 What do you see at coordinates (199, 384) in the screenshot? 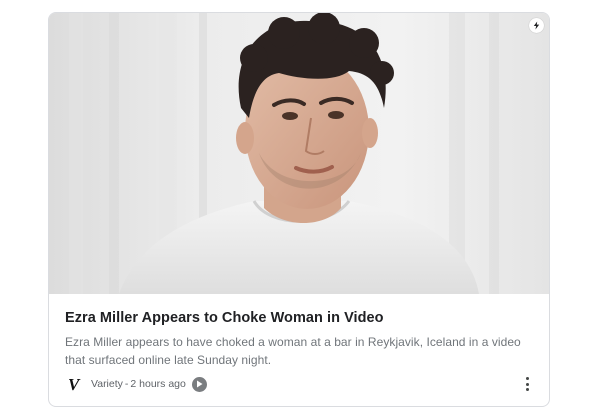
I see `play-icon` at bounding box center [199, 384].